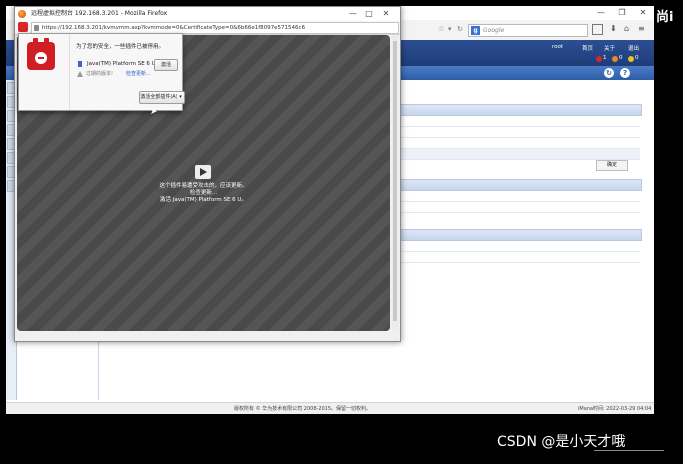  What do you see at coordinates (22, 14) in the screenshot?
I see `firefox-icon` at bounding box center [22, 14].